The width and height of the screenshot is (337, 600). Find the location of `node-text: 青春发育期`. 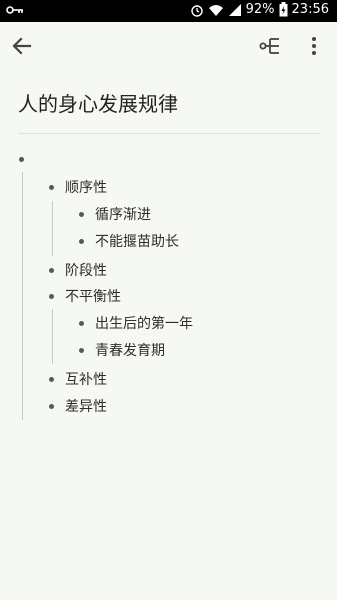

node-text: 青春发育期 is located at coordinates (130, 351).